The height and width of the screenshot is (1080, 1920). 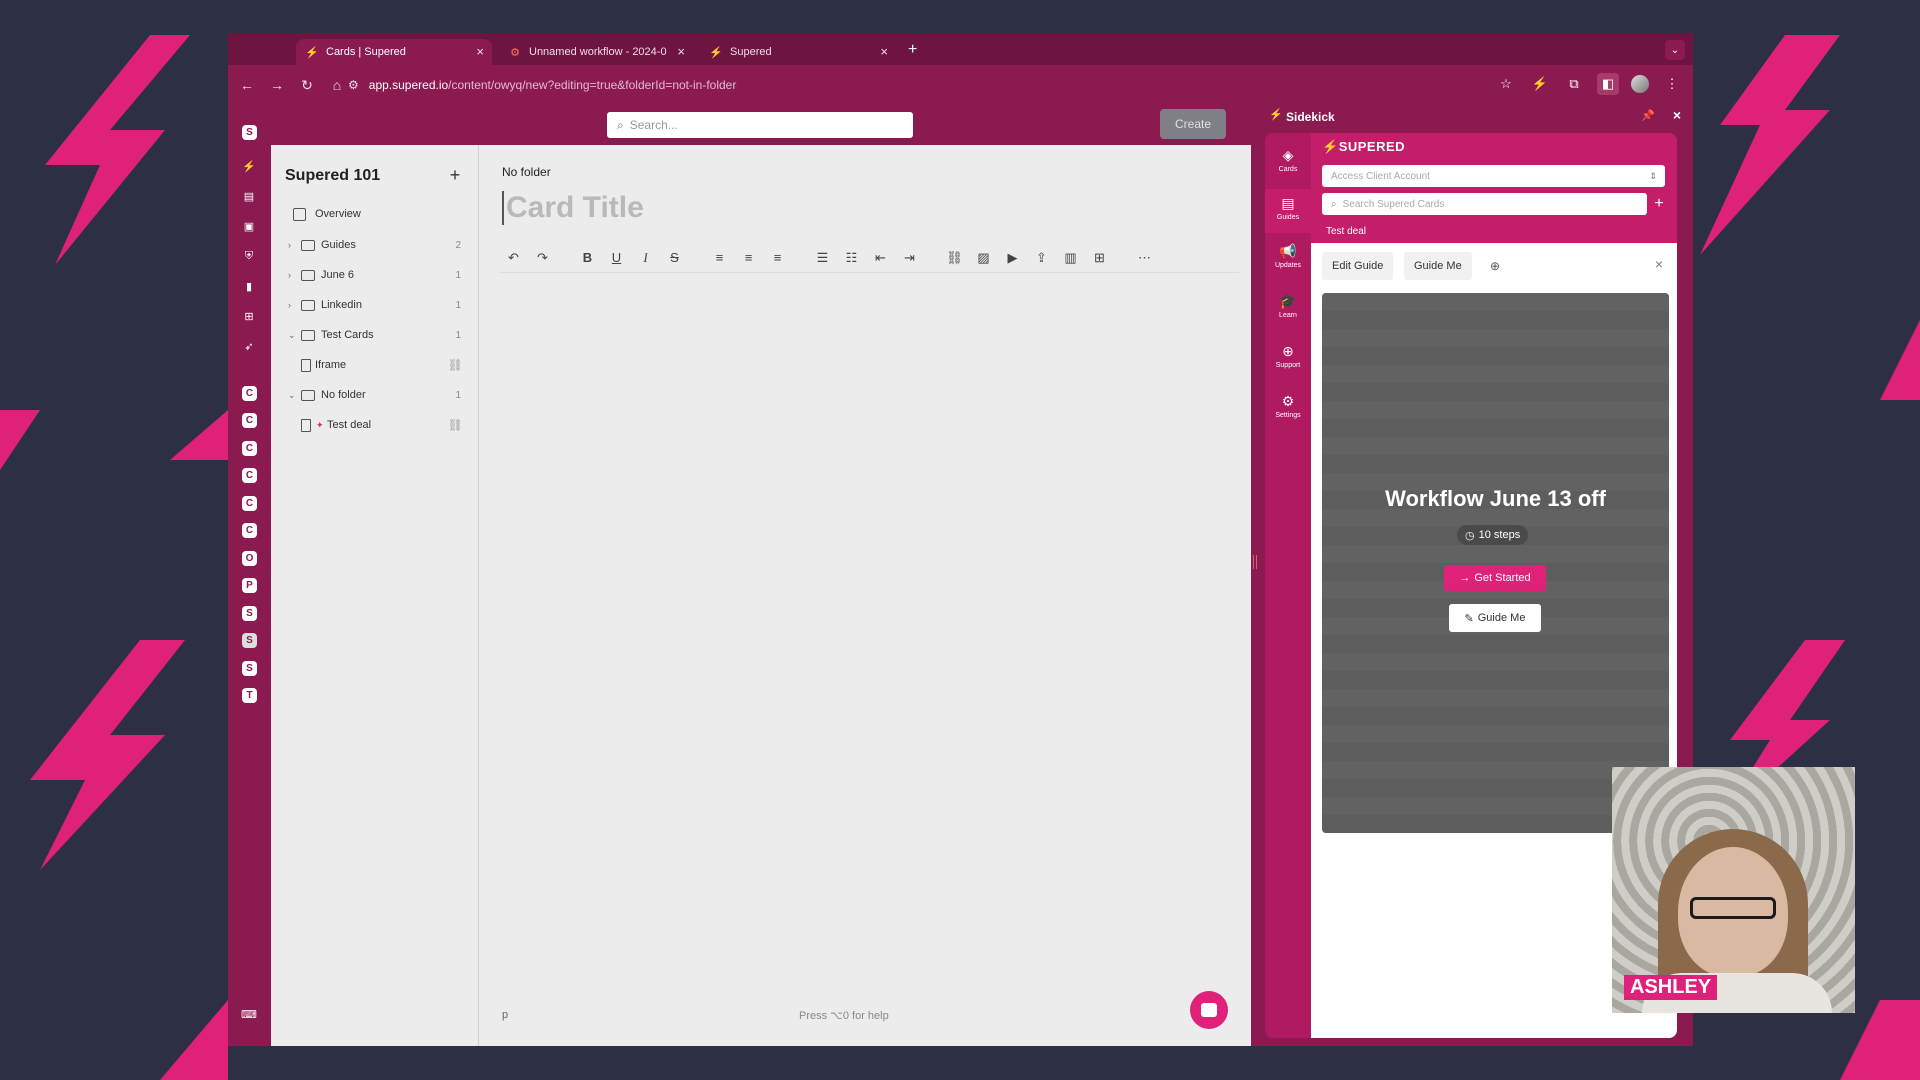 What do you see at coordinates (277, 85) in the screenshot?
I see `forward-icon: →` at bounding box center [277, 85].